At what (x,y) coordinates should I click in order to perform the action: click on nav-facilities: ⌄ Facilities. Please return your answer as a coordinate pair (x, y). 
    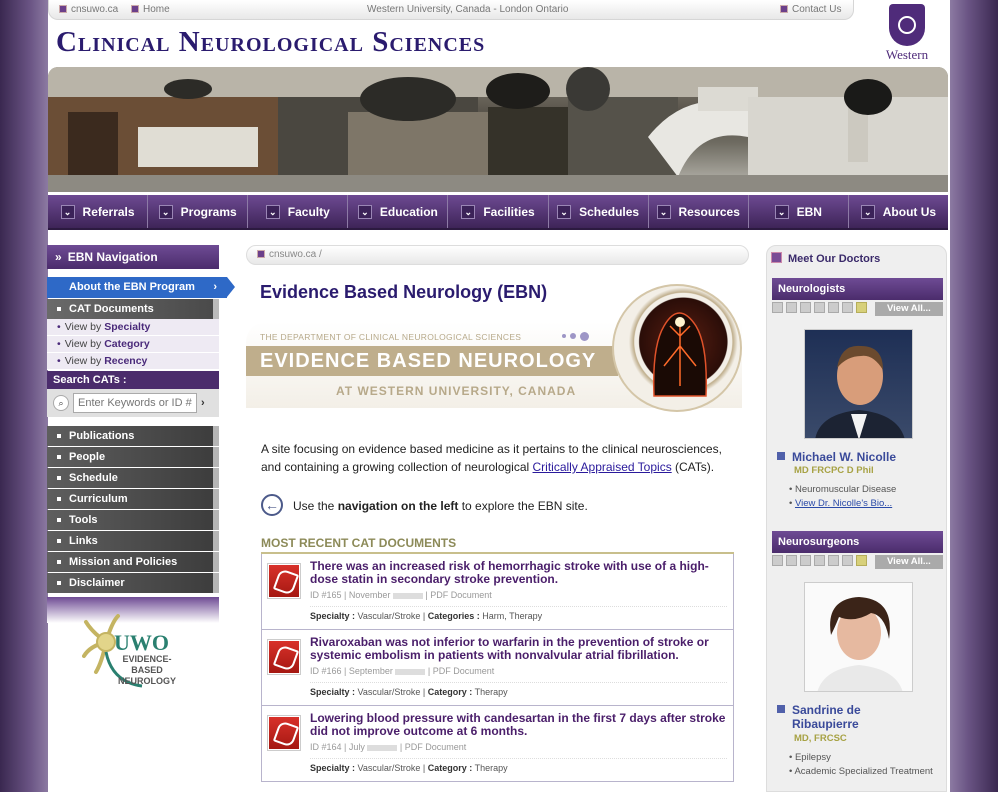
    Looking at the image, I should click on (498, 211).